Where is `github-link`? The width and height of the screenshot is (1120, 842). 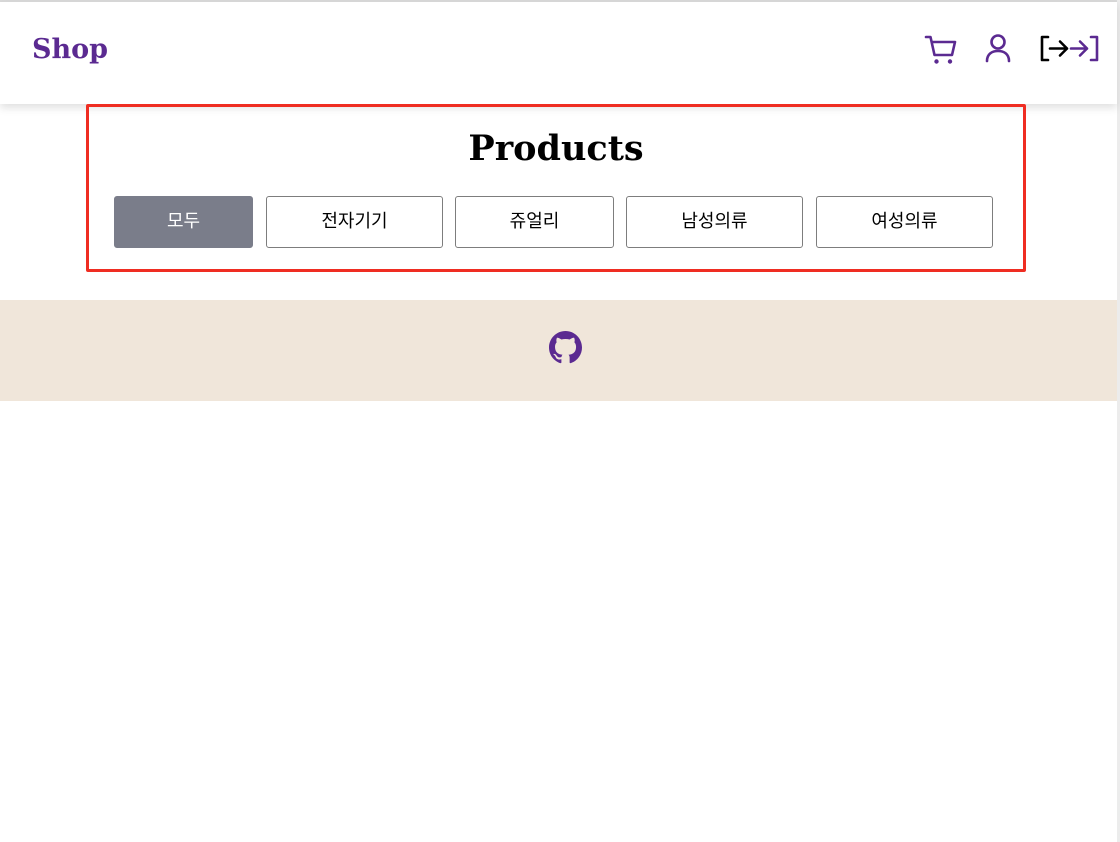 github-link is located at coordinates (565, 347).